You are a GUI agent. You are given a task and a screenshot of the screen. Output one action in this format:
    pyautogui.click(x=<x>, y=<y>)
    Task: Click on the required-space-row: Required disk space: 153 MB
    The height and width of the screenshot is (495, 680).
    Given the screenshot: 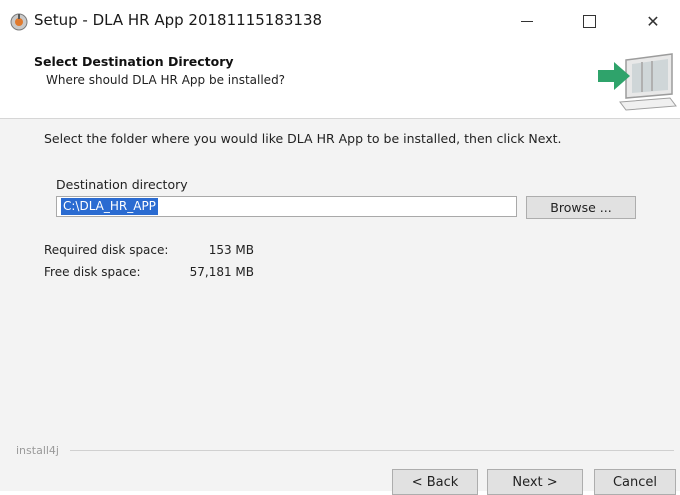 What is the action you would take?
    pyautogui.click(x=149, y=250)
    